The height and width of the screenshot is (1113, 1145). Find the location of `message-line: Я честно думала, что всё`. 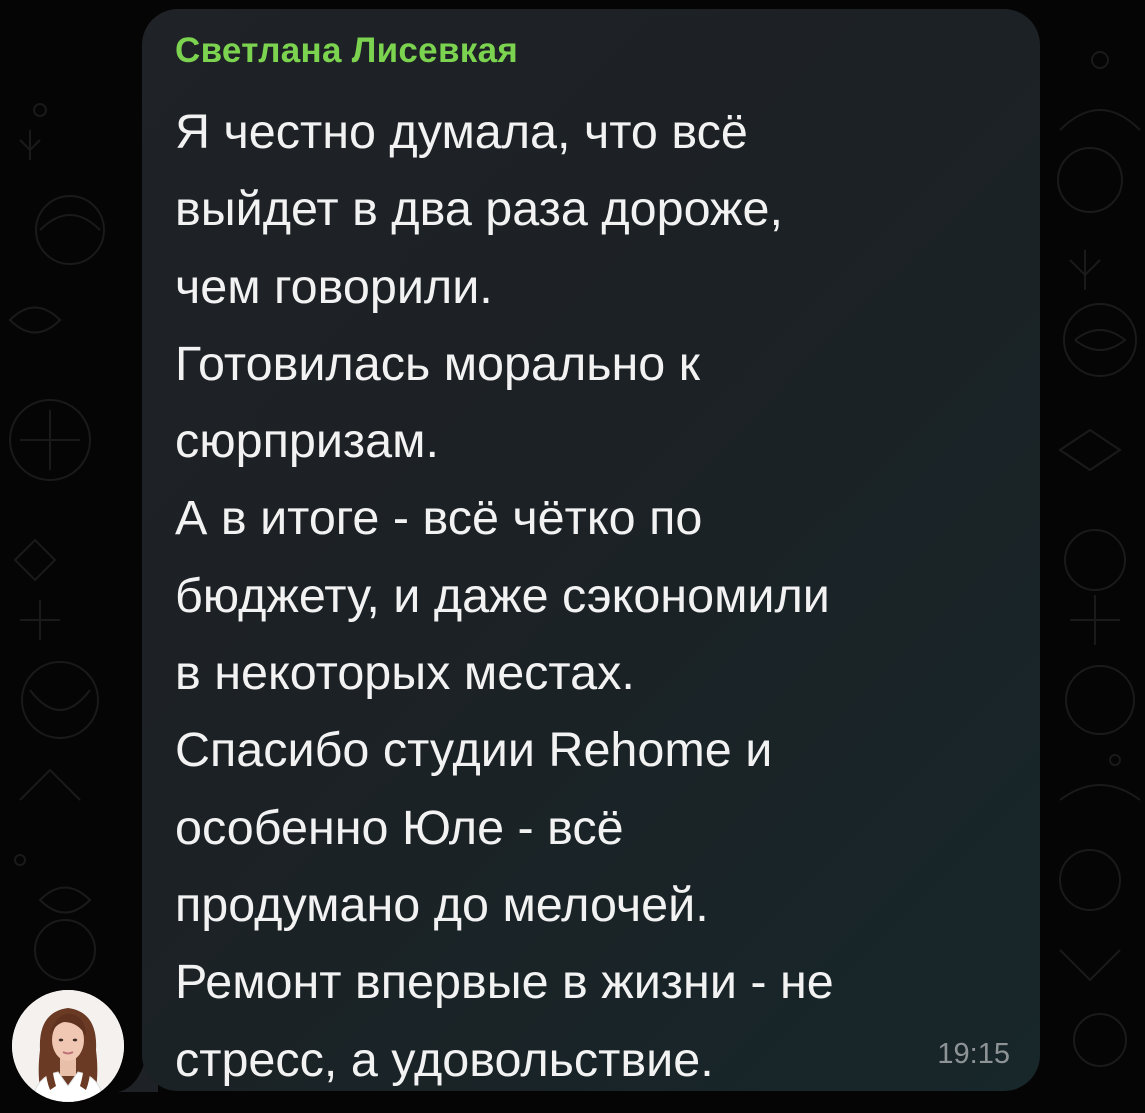

message-line: Я честно думала, что всё is located at coordinates (461, 132).